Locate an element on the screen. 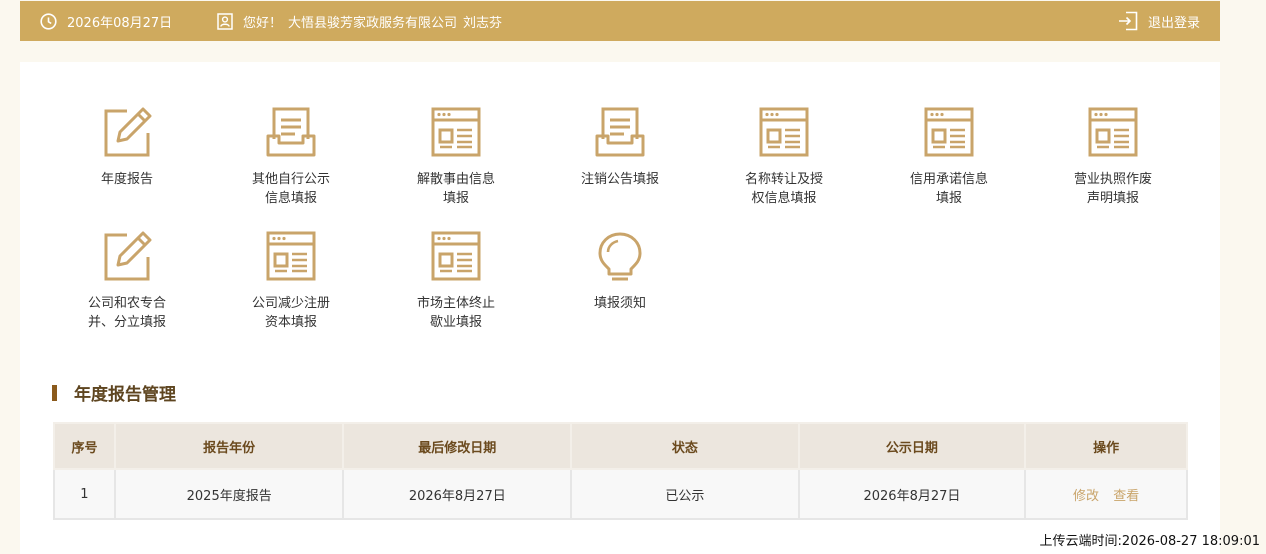  logout-label: 退出登录 is located at coordinates (1173, 23).